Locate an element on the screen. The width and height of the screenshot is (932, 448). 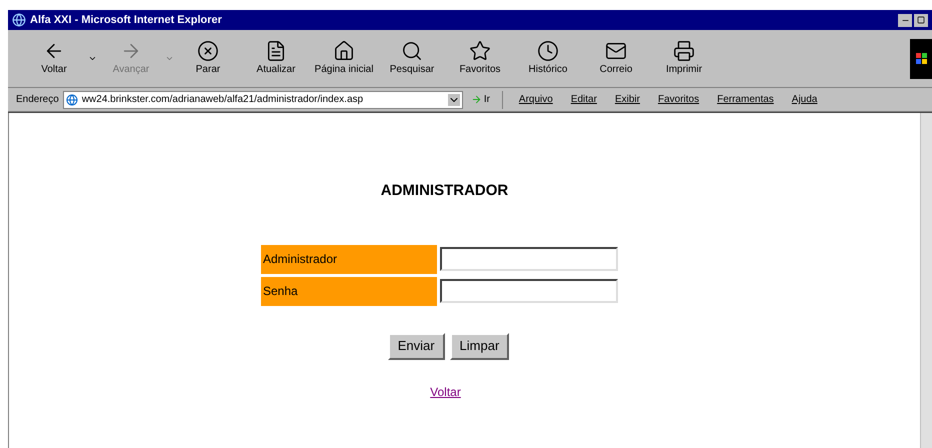
form-button: Limpar is located at coordinates (480, 346).